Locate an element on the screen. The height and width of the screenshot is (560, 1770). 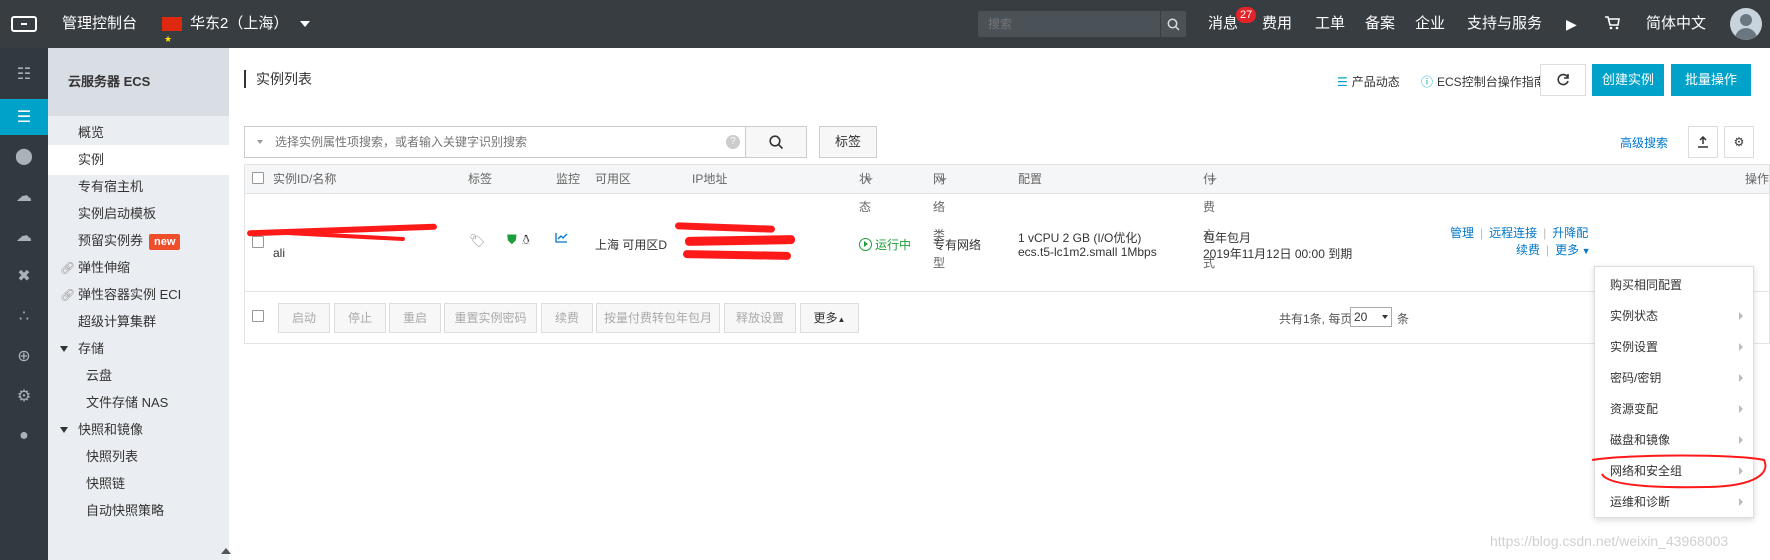
region-label: 华东2（上海） is located at coordinates (239, 23).